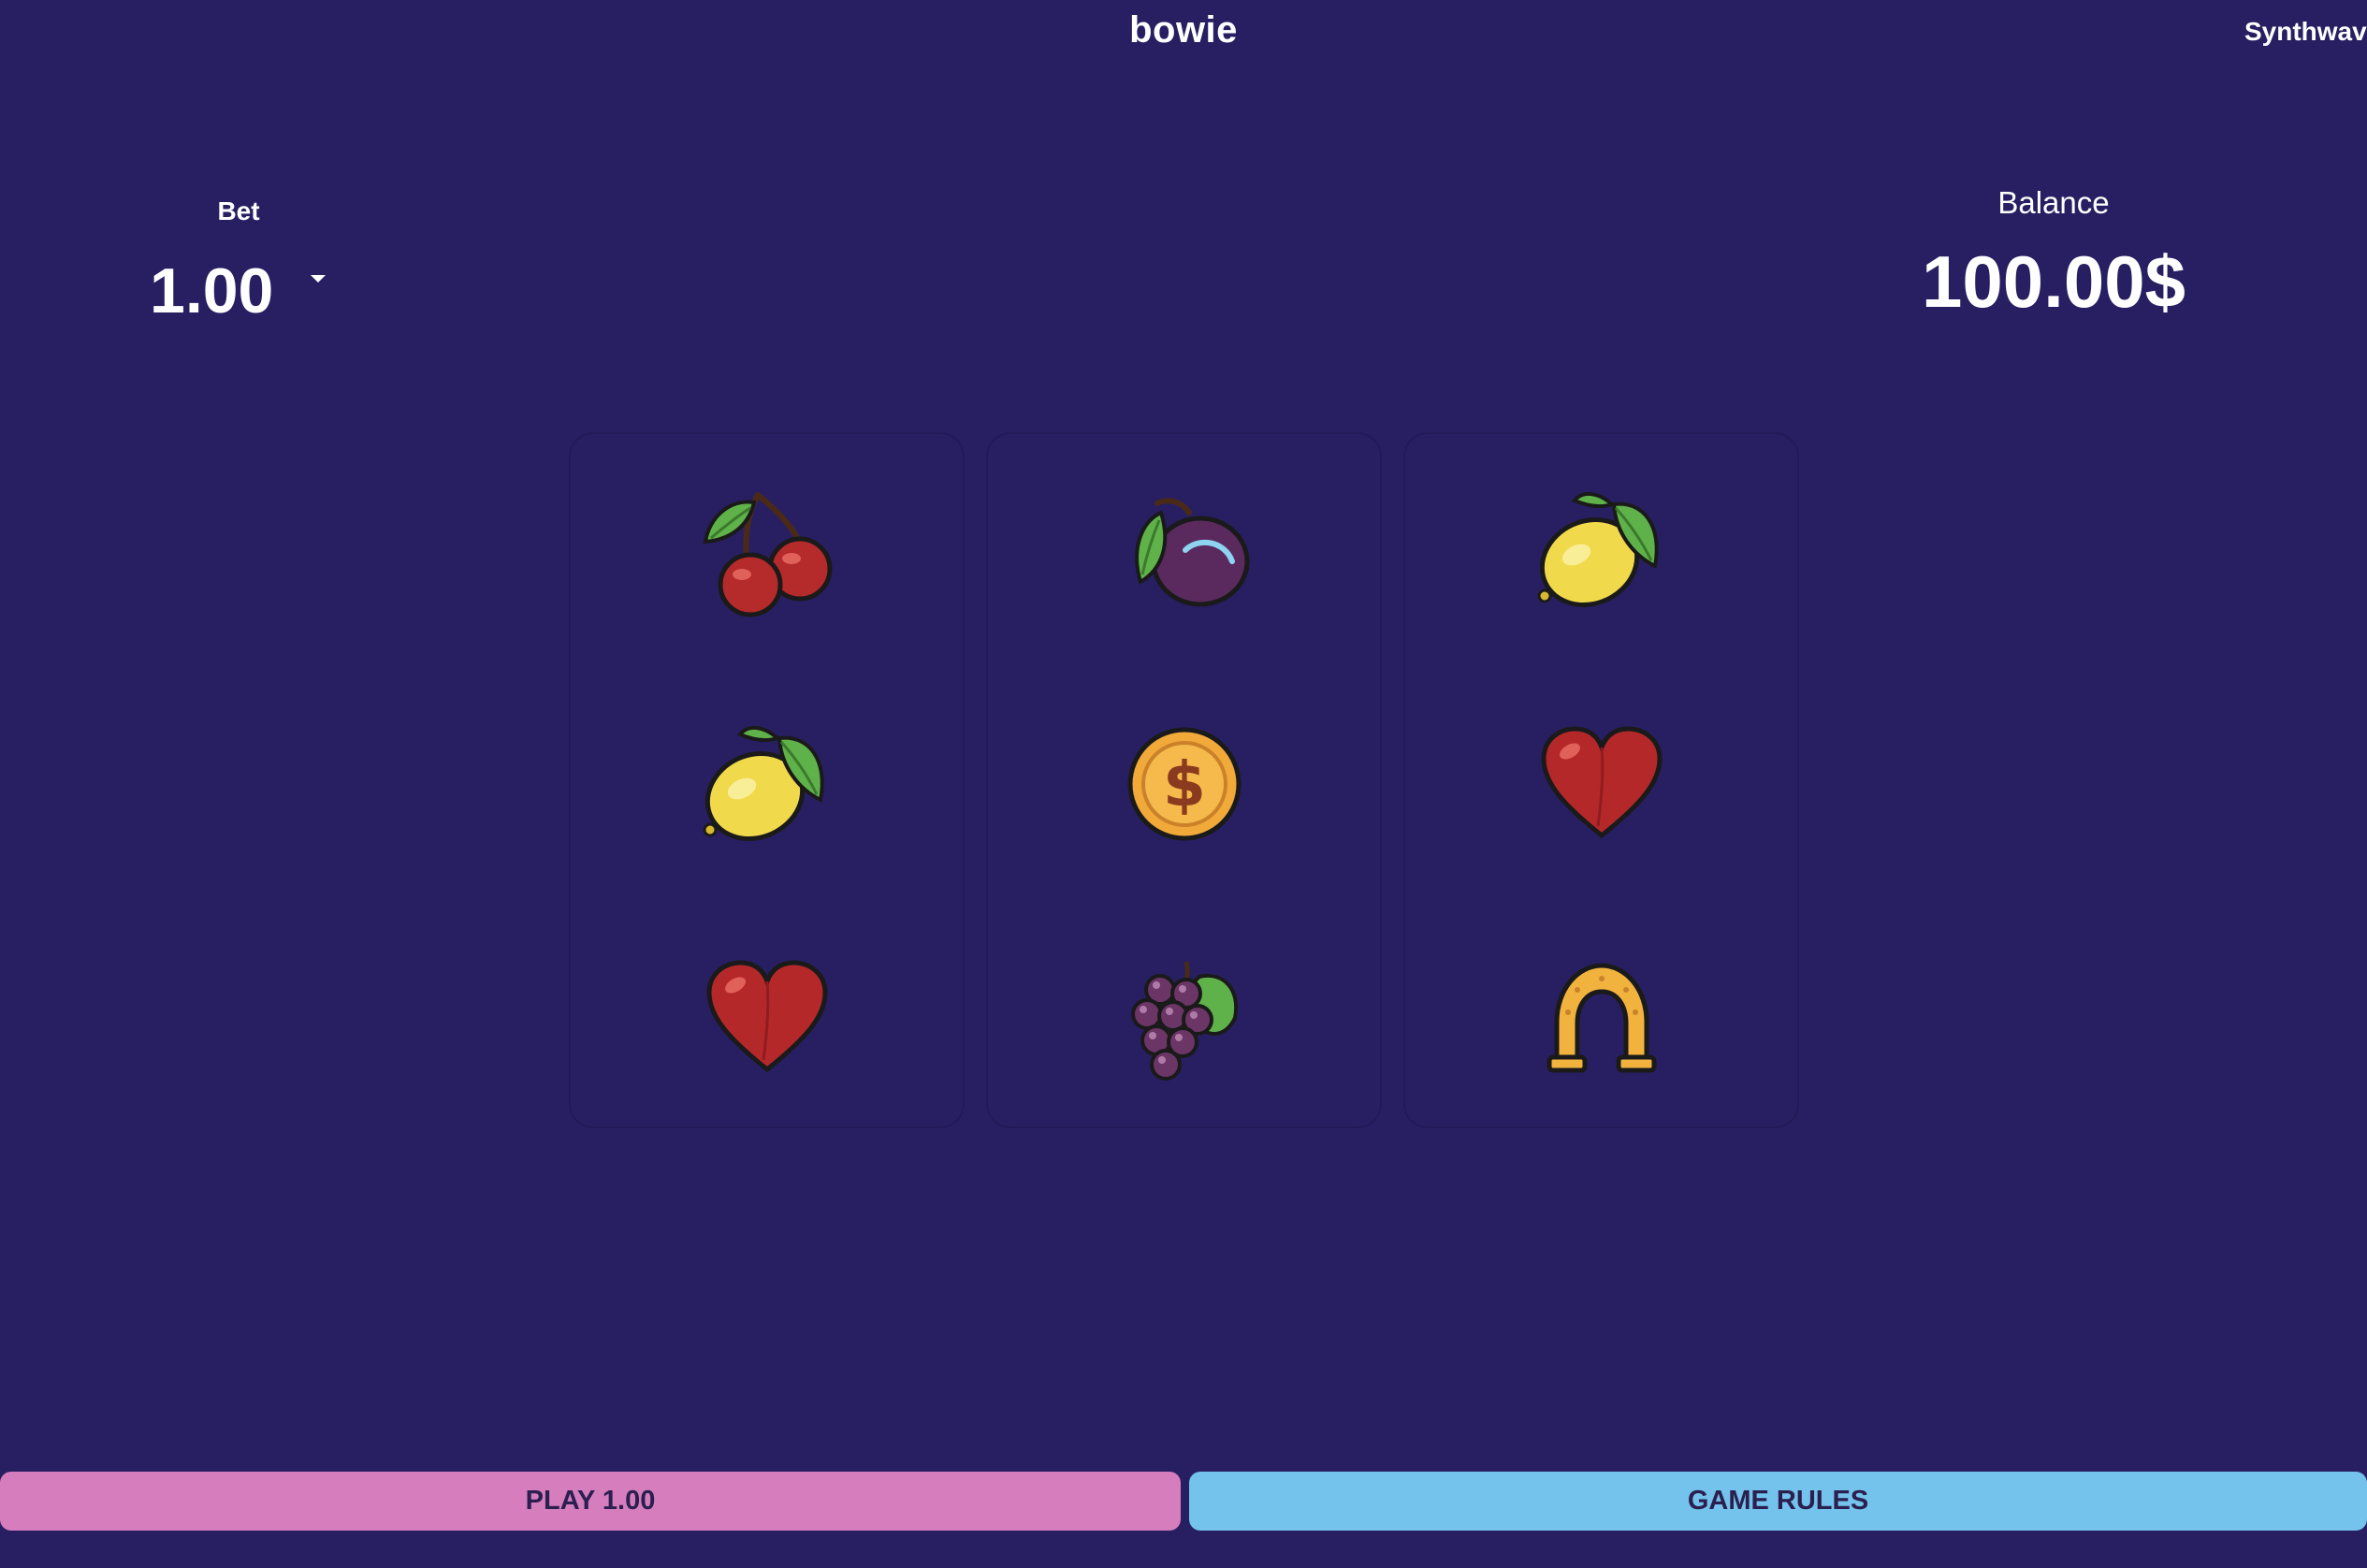 The width and height of the screenshot is (2367, 1568). I want to click on balance-label: Balance, so click(2054, 203).